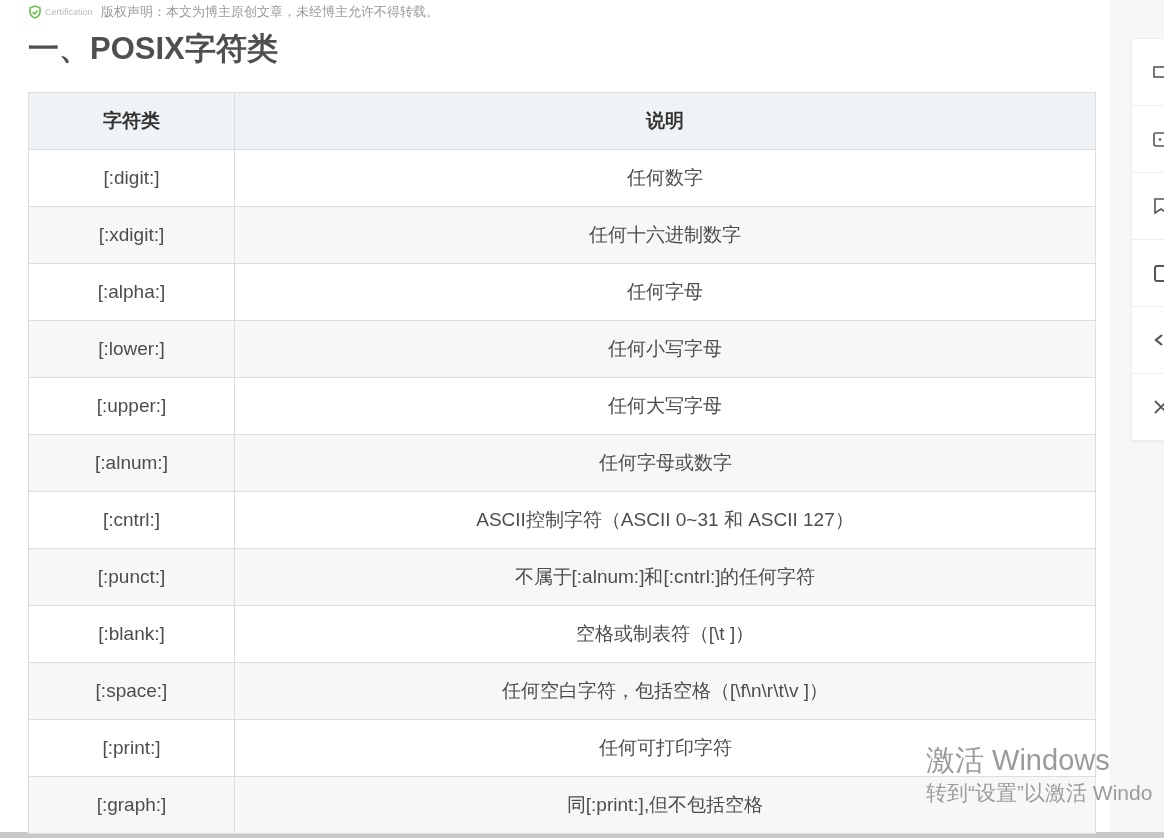 Image resolution: width=1164 pixels, height=838 pixels. I want to click on table-cell: 任何空白字符，包括空格（[\f\n\r\t\v ]）, so click(665, 691).